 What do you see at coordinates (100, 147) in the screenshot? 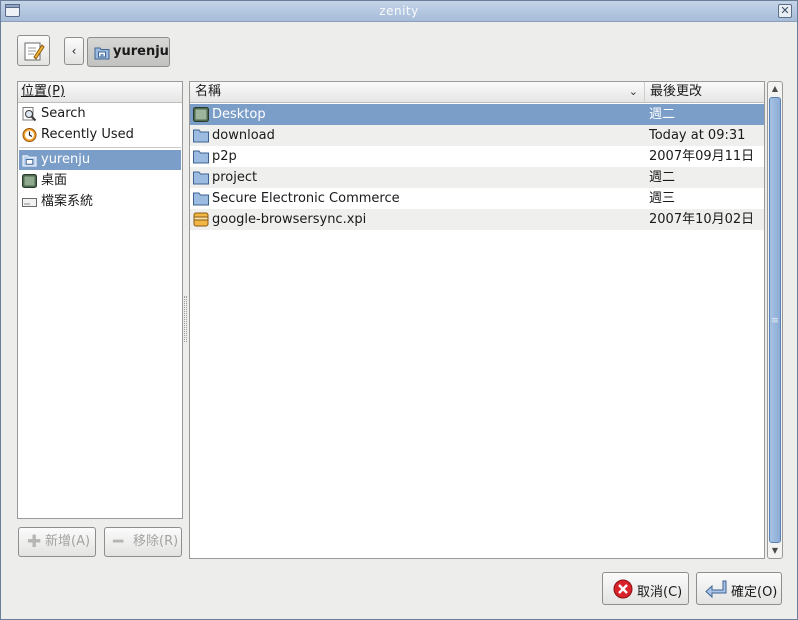
I see `places-separator` at bounding box center [100, 147].